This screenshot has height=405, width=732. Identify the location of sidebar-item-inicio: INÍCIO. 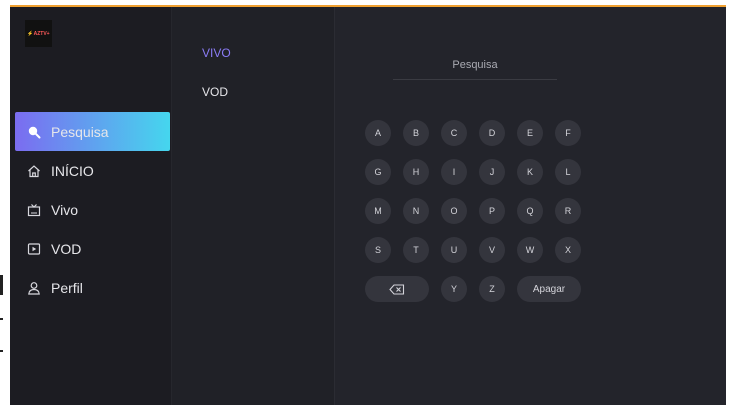
(92, 170).